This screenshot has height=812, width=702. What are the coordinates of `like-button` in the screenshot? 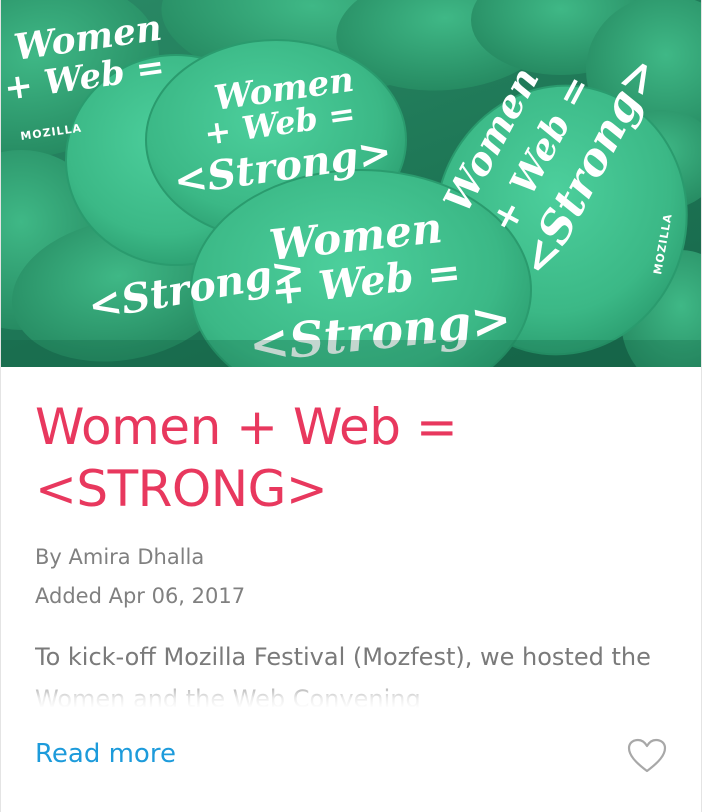 It's located at (647, 756).